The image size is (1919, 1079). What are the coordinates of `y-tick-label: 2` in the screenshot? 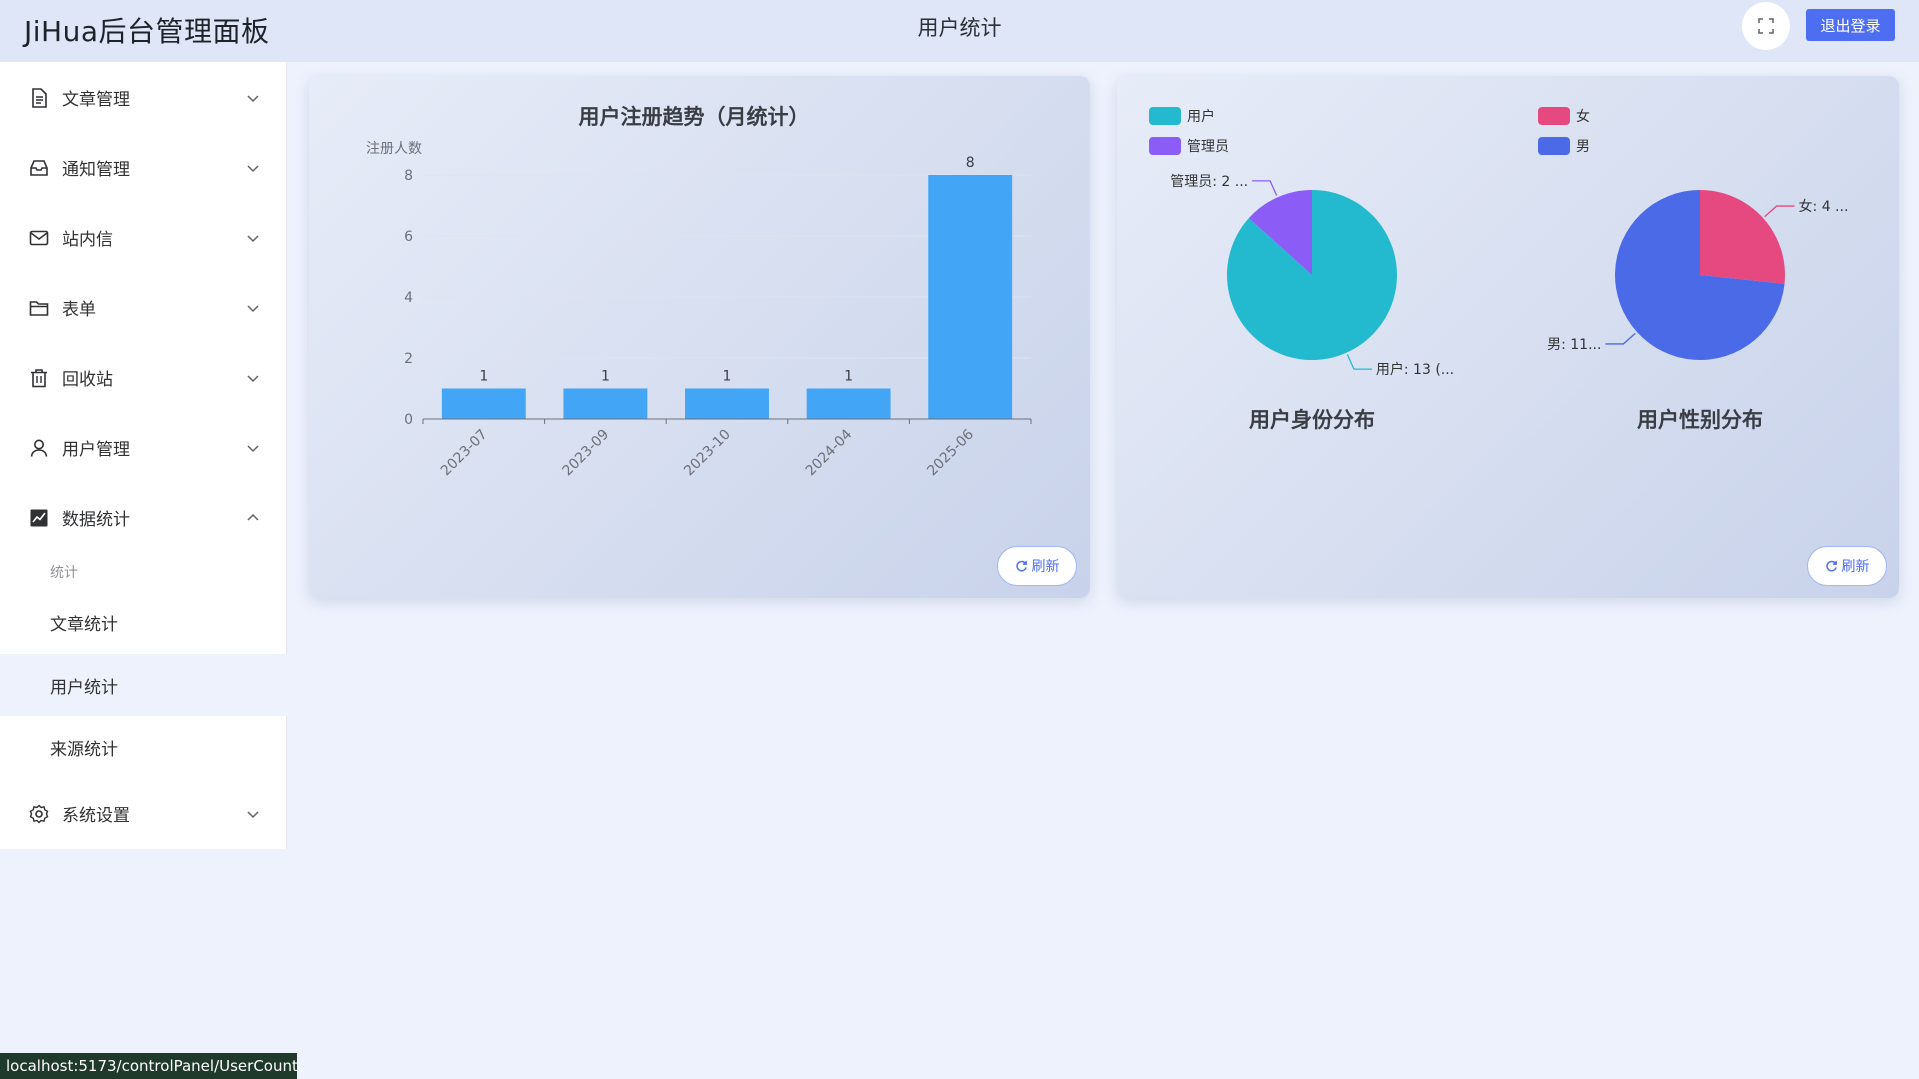 It's located at (408, 359).